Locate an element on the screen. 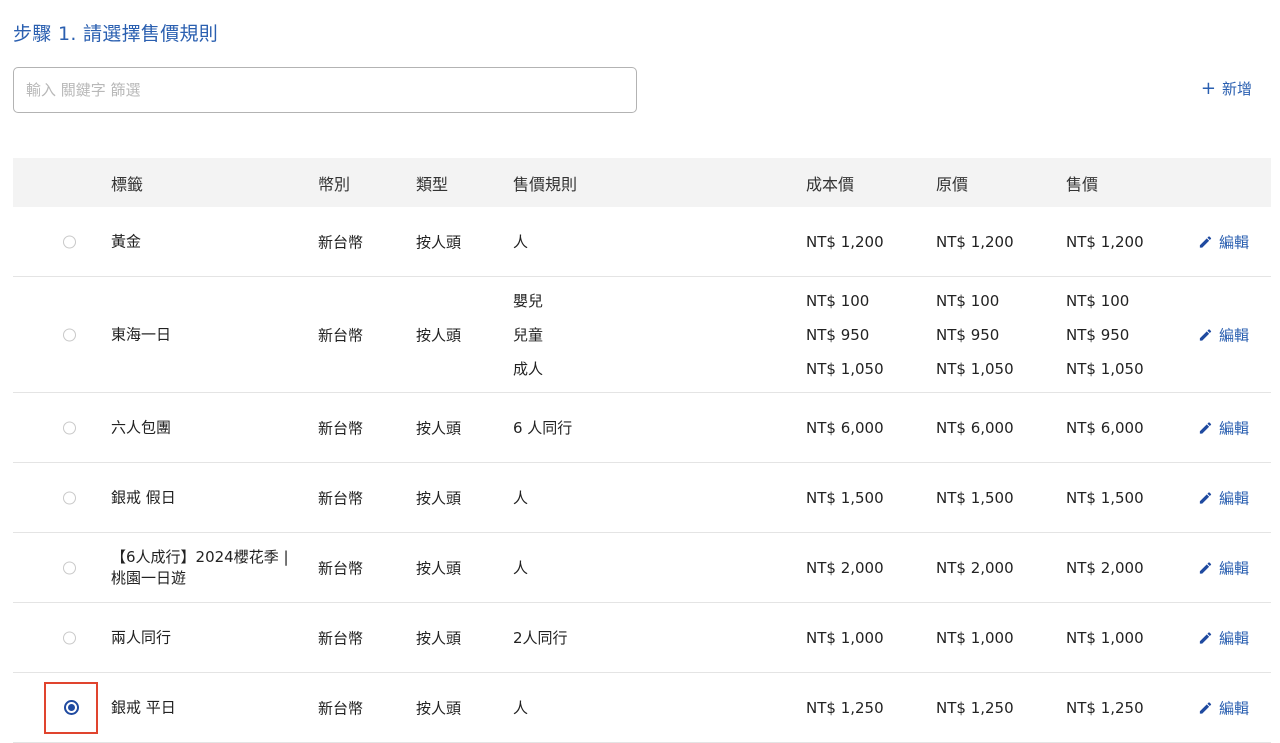 The width and height of the screenshot is (1280, 743). row-original-price: NT$ 1,500 is located at coordinates (975, 497).